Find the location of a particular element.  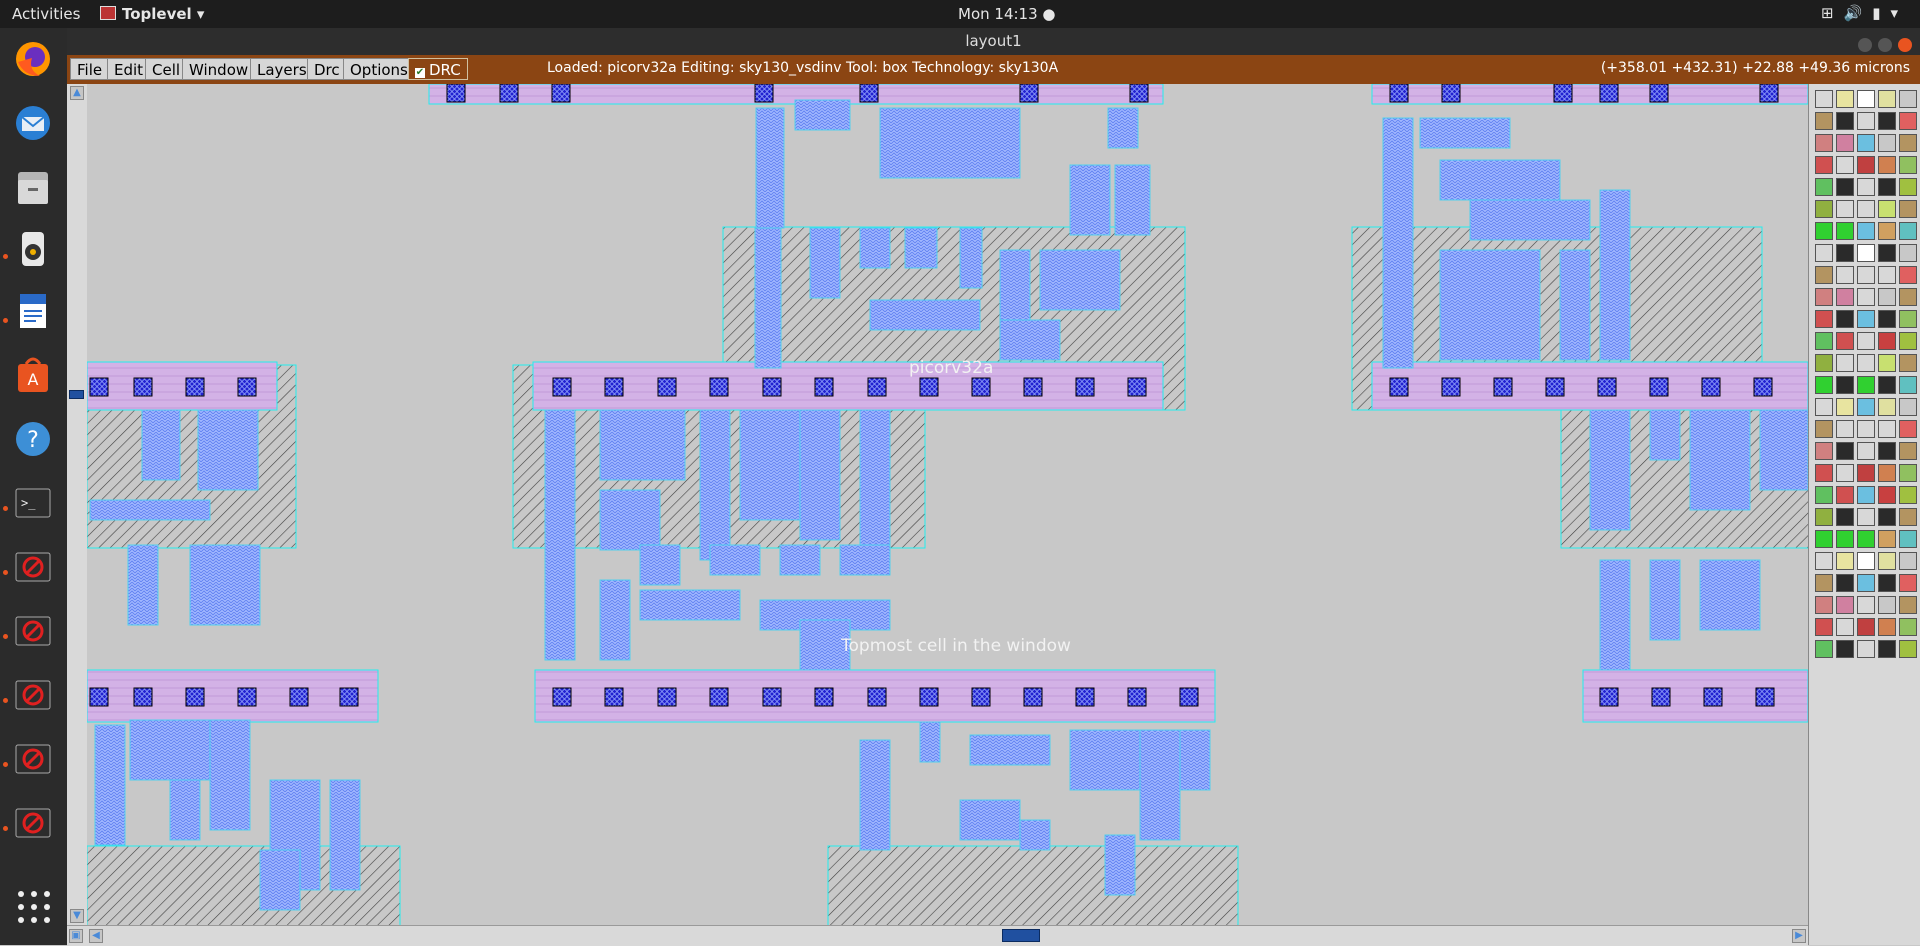

activities-button: Activities is located at coordinates (46, 14).